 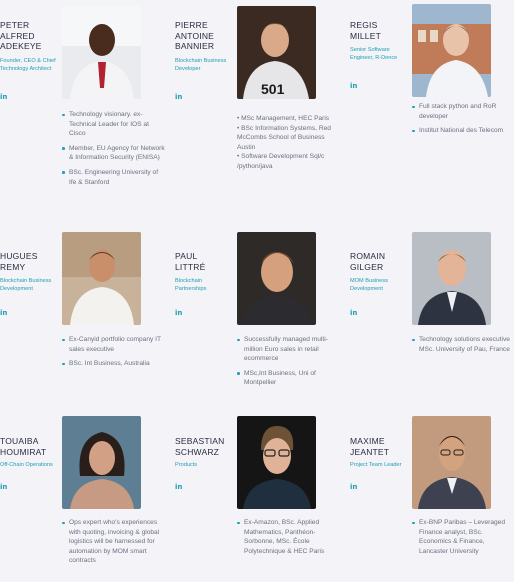 I want to click on member-role: MOM Business Development, so click(x=369, y=285).